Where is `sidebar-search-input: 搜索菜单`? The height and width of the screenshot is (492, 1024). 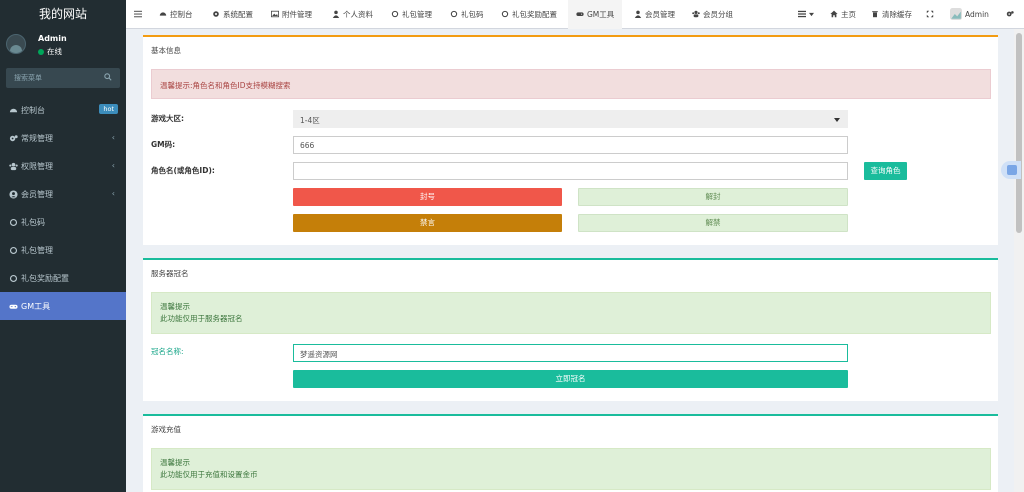
sidebar-search-input: 搜索菜单 is located at coordinates (63, 78).